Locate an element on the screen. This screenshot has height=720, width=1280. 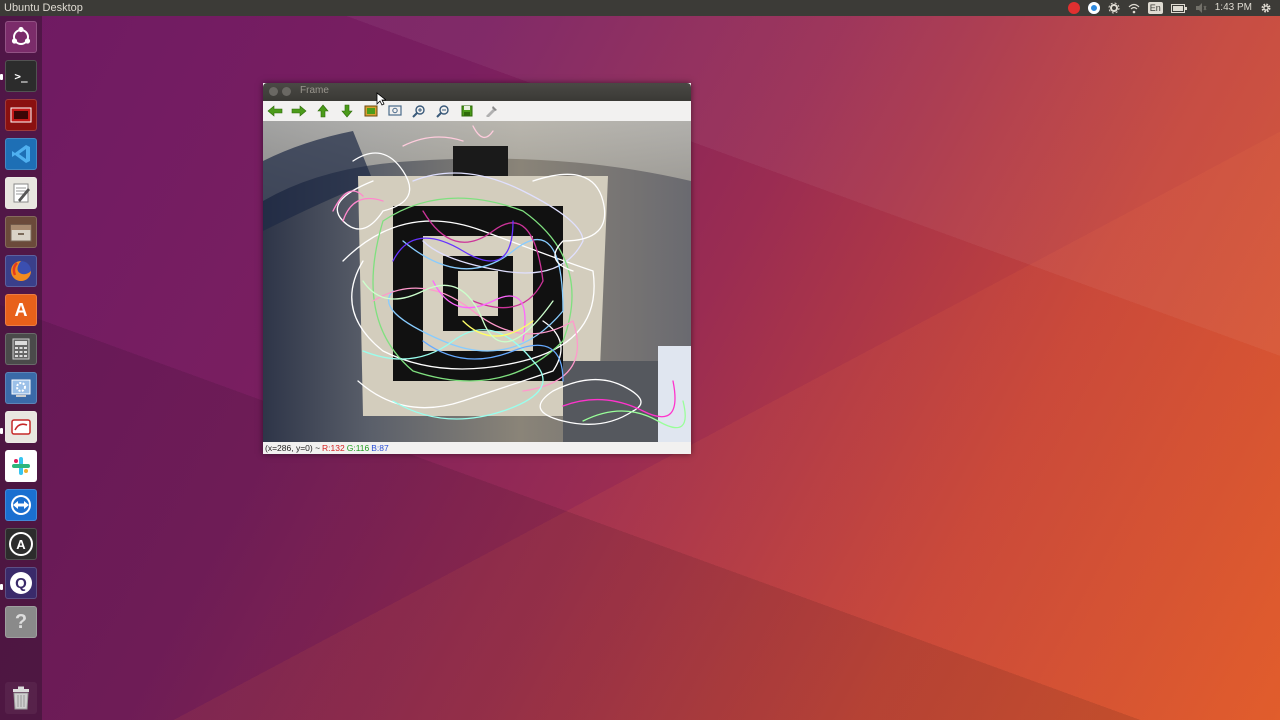
zoom-original-icon is located at coordinates (395, 111).